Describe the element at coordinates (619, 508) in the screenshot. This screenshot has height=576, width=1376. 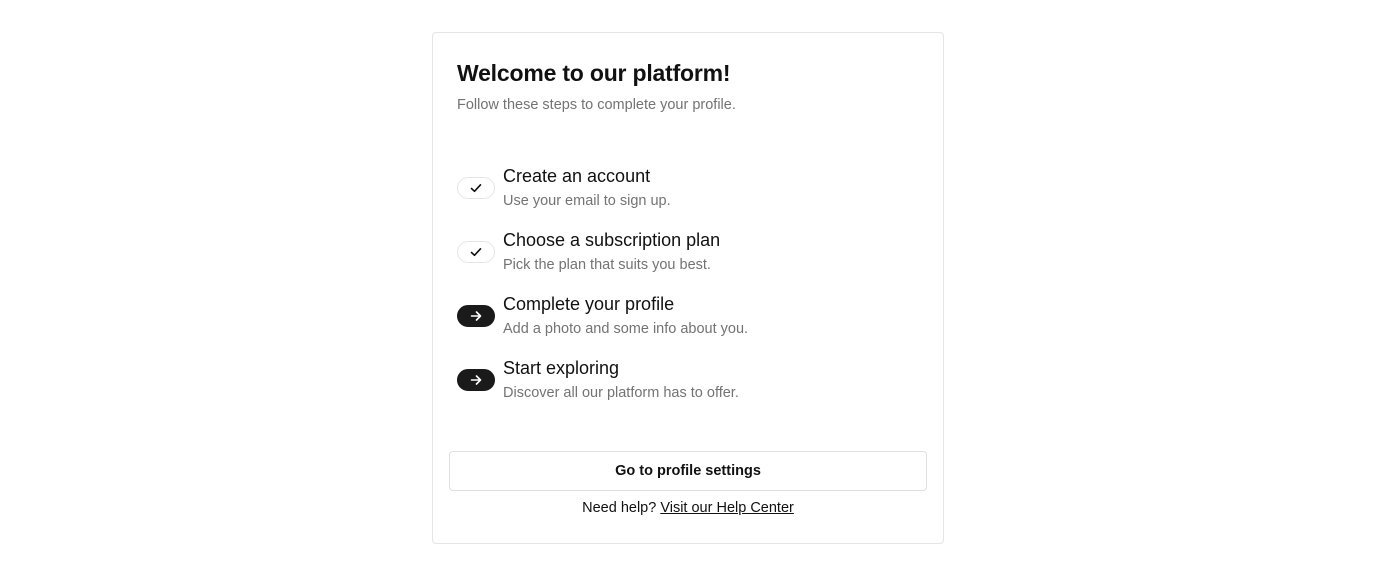
I see `help-prompt: Need help?` at that location.